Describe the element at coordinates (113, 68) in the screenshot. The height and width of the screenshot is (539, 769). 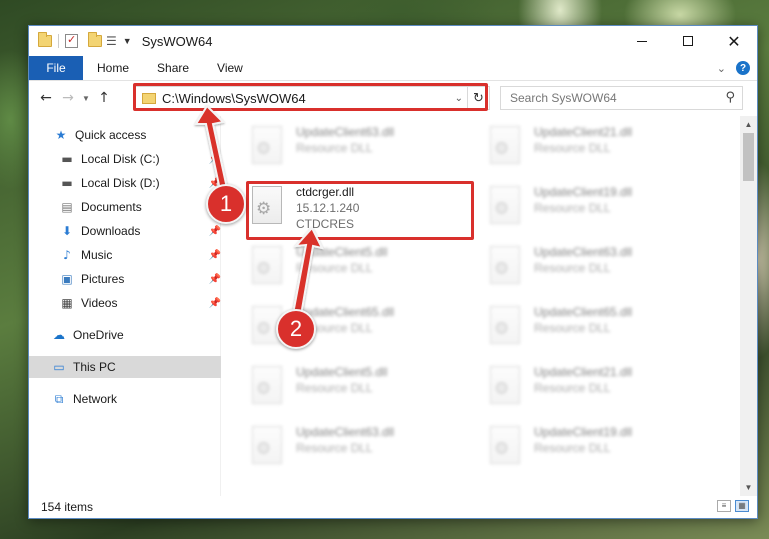
I see `tab-home: Home` at that location.